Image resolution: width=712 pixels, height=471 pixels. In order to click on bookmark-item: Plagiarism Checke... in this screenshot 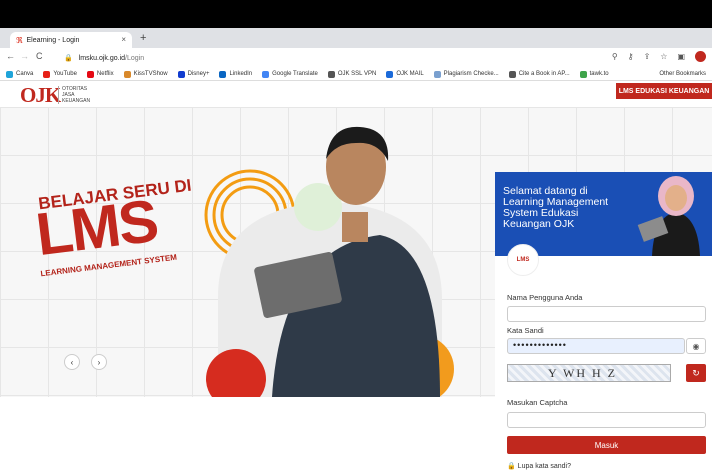, I will do `click(466, 74)`.